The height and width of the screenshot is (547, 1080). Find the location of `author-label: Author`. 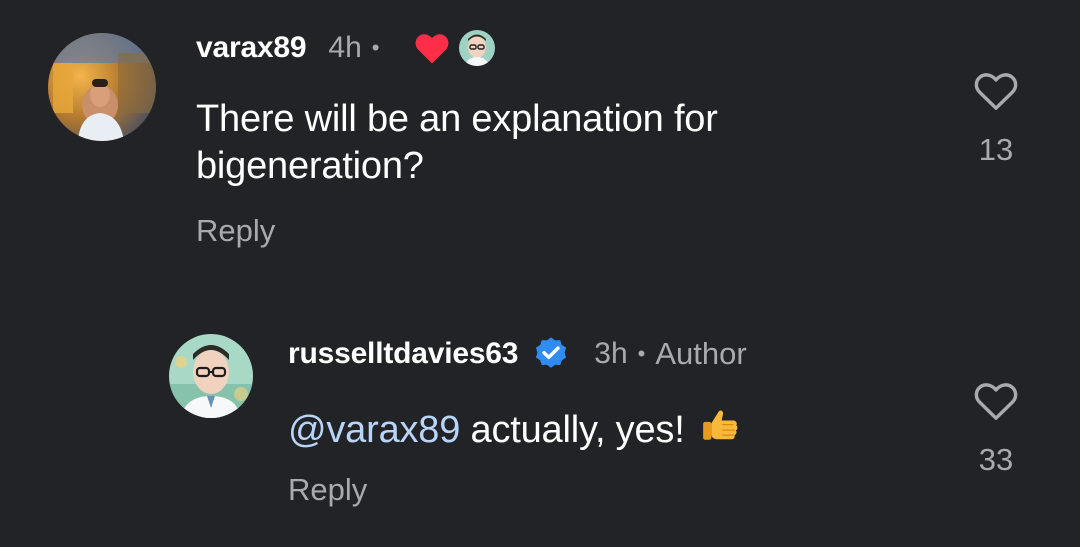

author-label: Author is located at coordinates (701, 353).